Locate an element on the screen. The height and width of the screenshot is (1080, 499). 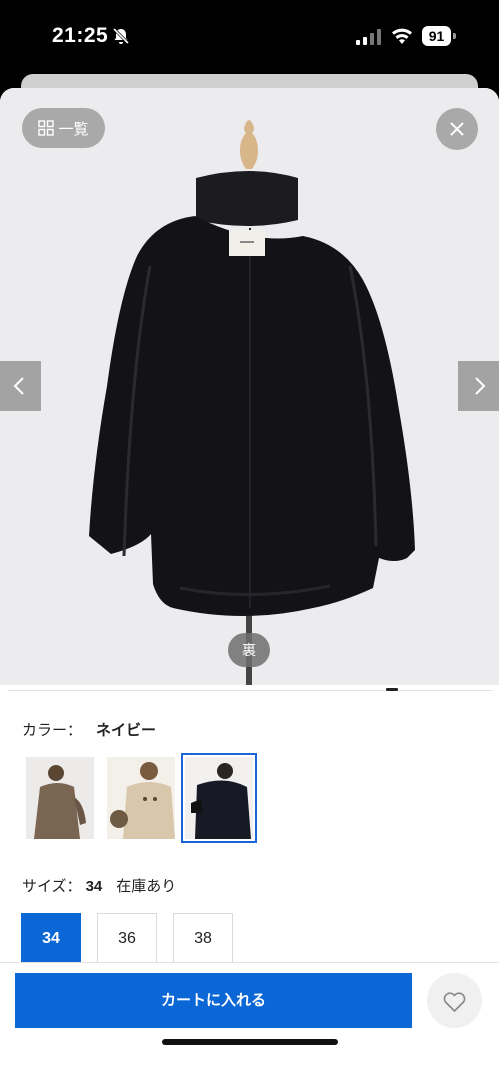
color-swatch-beige is located at coordinates (141, 798).